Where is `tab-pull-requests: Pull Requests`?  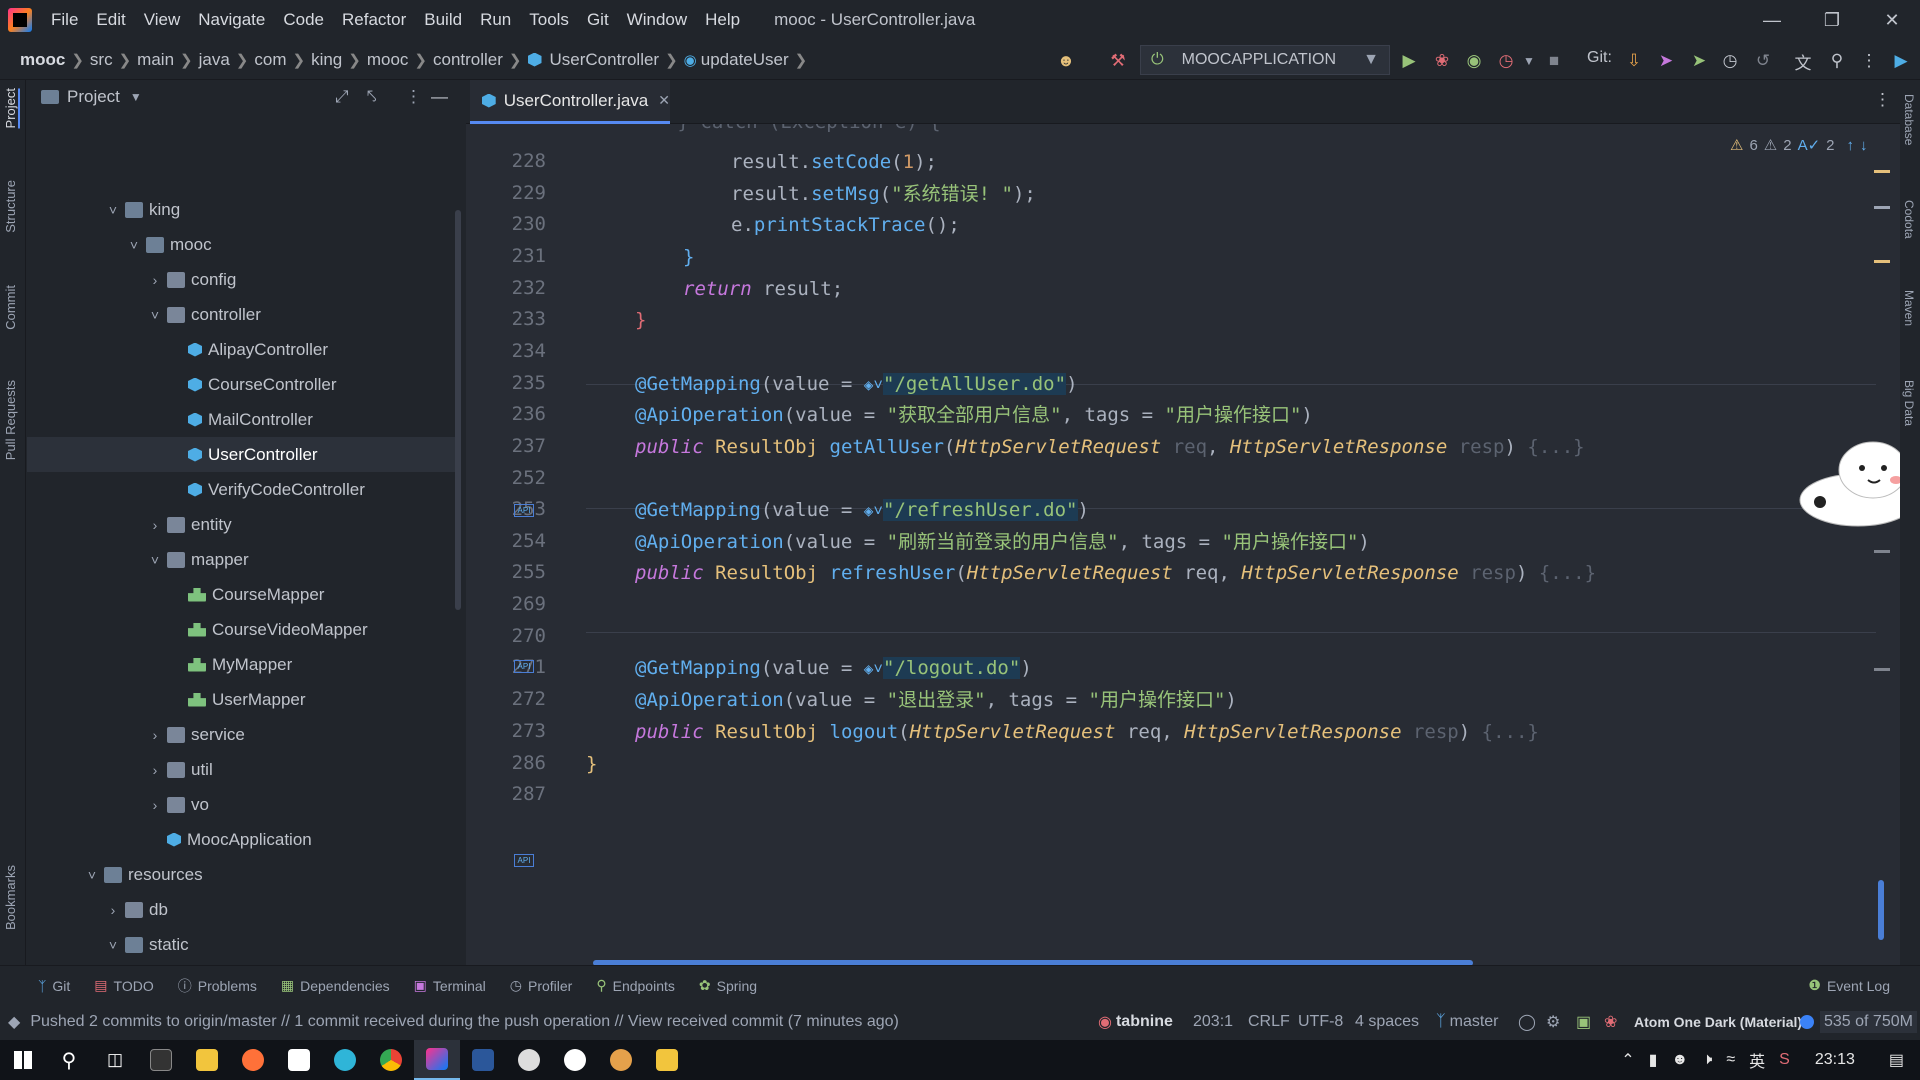
tab-pull-requests: Pull Requests is located at coordinates (10, 420).